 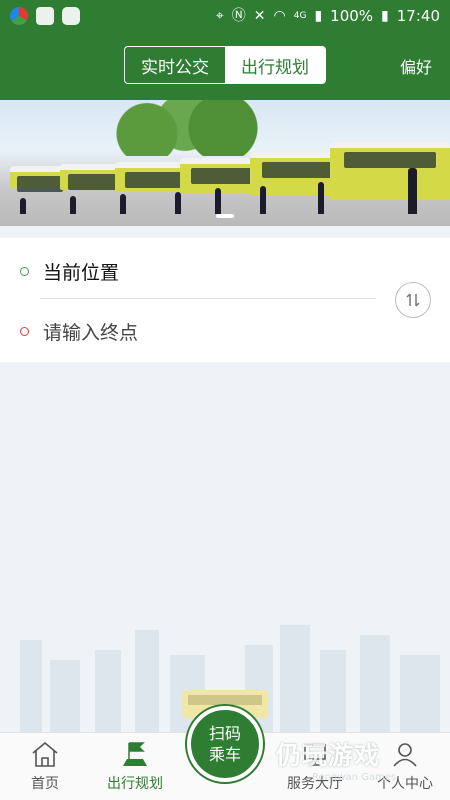 I want to click on origin-field: 当前位置, so click(x=81, y=271).